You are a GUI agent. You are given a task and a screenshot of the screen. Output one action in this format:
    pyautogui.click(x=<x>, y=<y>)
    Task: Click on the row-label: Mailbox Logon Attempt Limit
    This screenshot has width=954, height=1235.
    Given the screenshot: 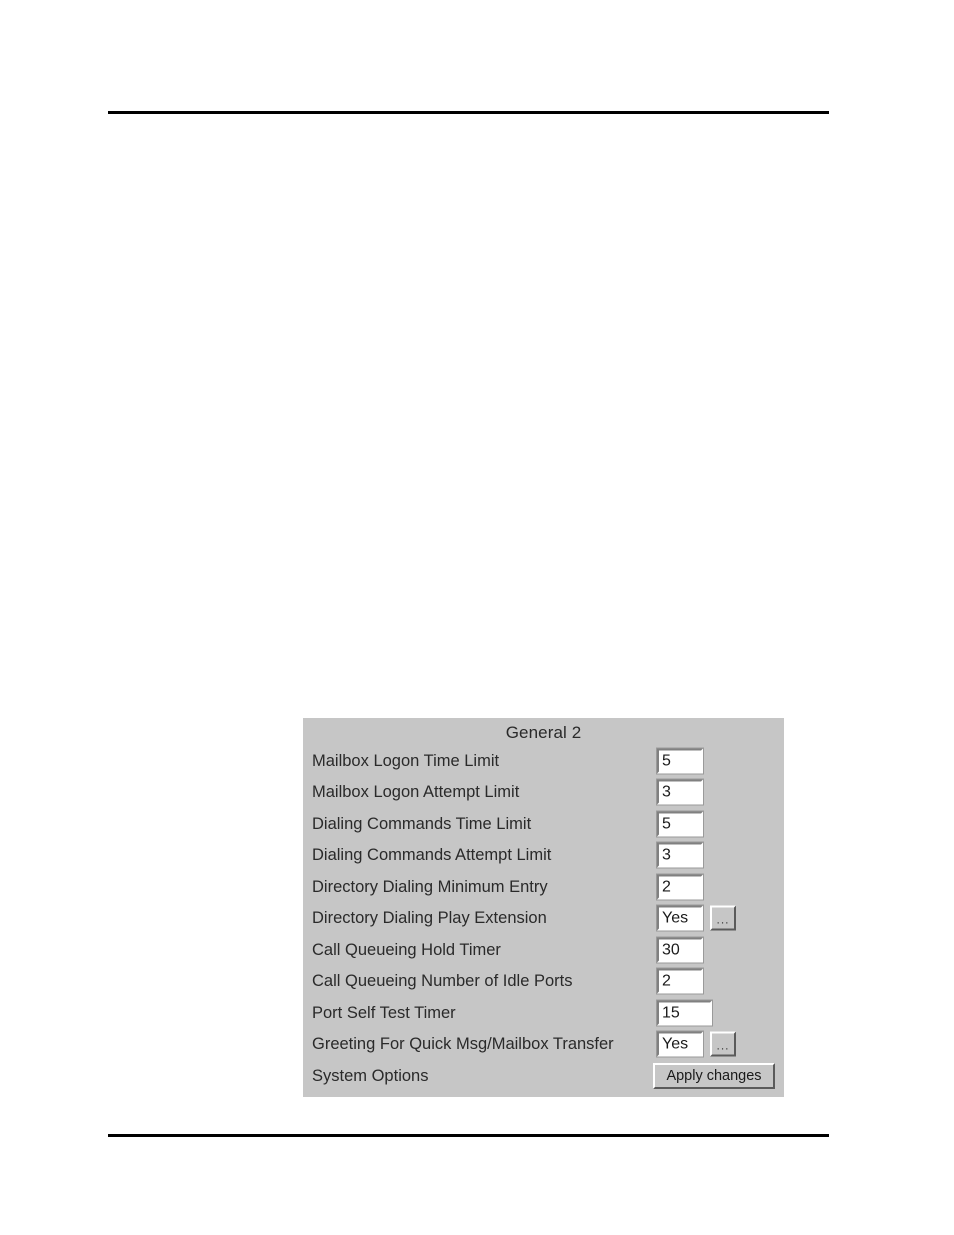 What is the action you would take?
    pyautogui.click(x=416, y=792)
    